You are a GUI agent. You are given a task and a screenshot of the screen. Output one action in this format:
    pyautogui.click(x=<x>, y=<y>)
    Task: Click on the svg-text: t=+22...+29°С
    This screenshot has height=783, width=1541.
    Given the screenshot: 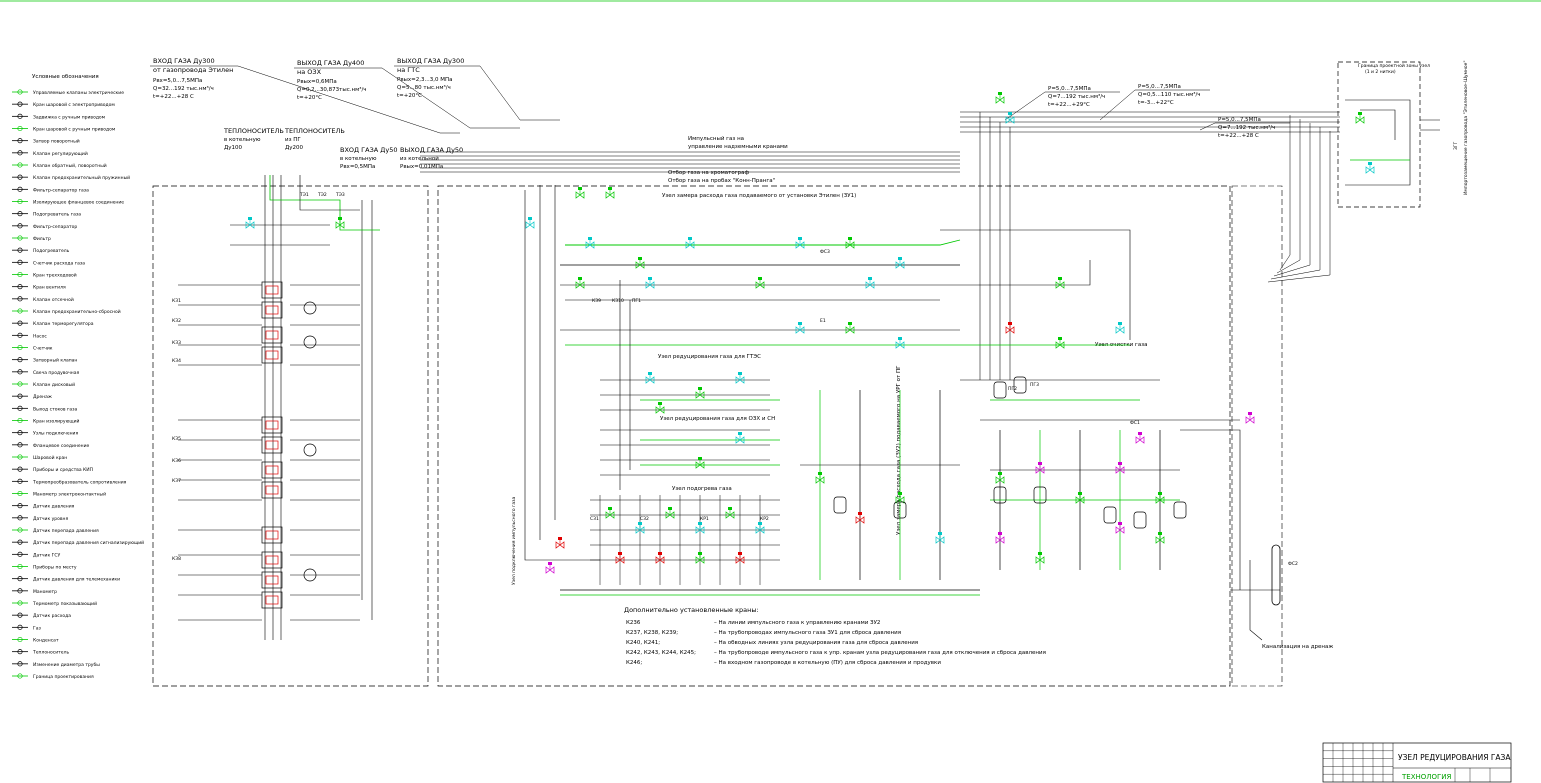 What is the action you would take?
    pyautogui.click(x=1069, y=105)
    